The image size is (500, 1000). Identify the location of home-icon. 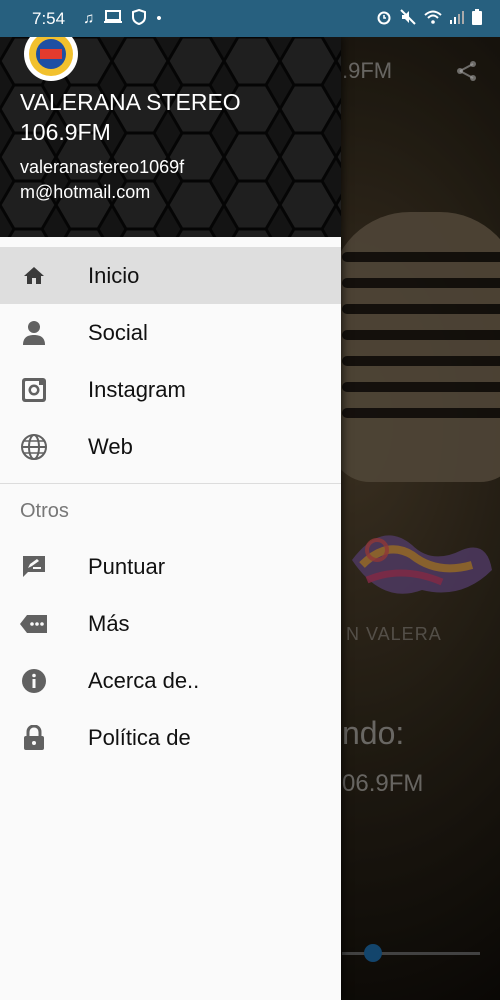
(34, 276).